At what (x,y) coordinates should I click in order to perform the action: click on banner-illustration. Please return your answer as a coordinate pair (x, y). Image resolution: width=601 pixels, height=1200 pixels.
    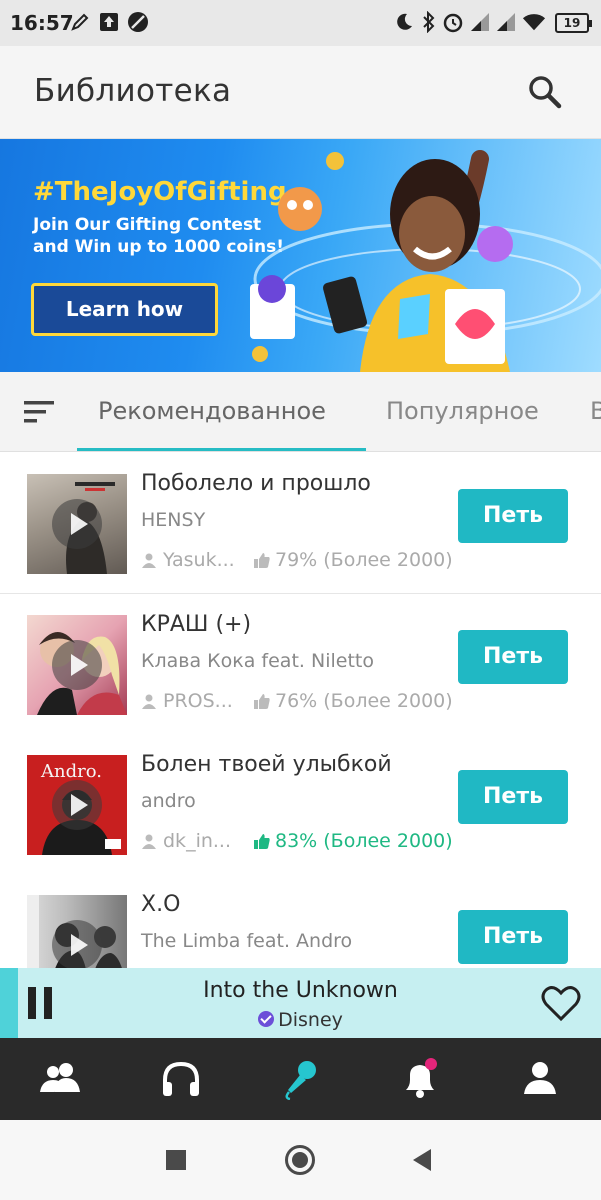
    Looking at the image, I should click on (425, 261).